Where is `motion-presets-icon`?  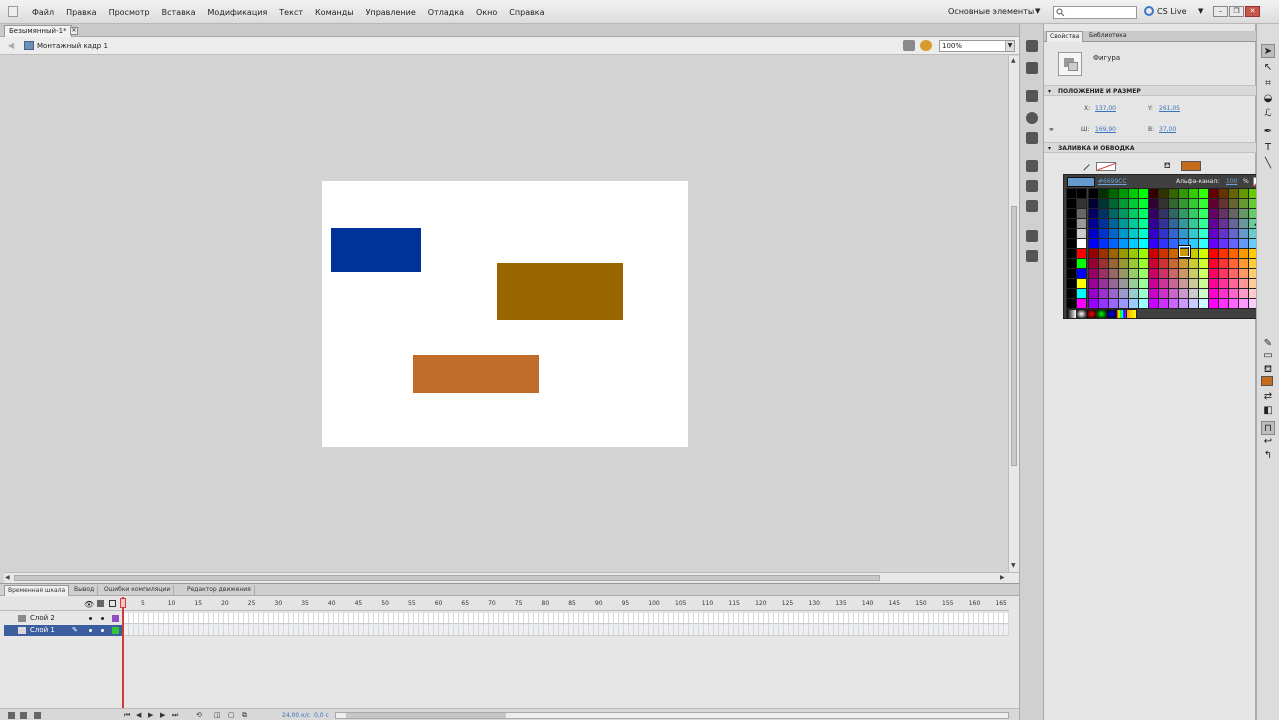 motion-presets-icon is located at coordinates (1032, 206).